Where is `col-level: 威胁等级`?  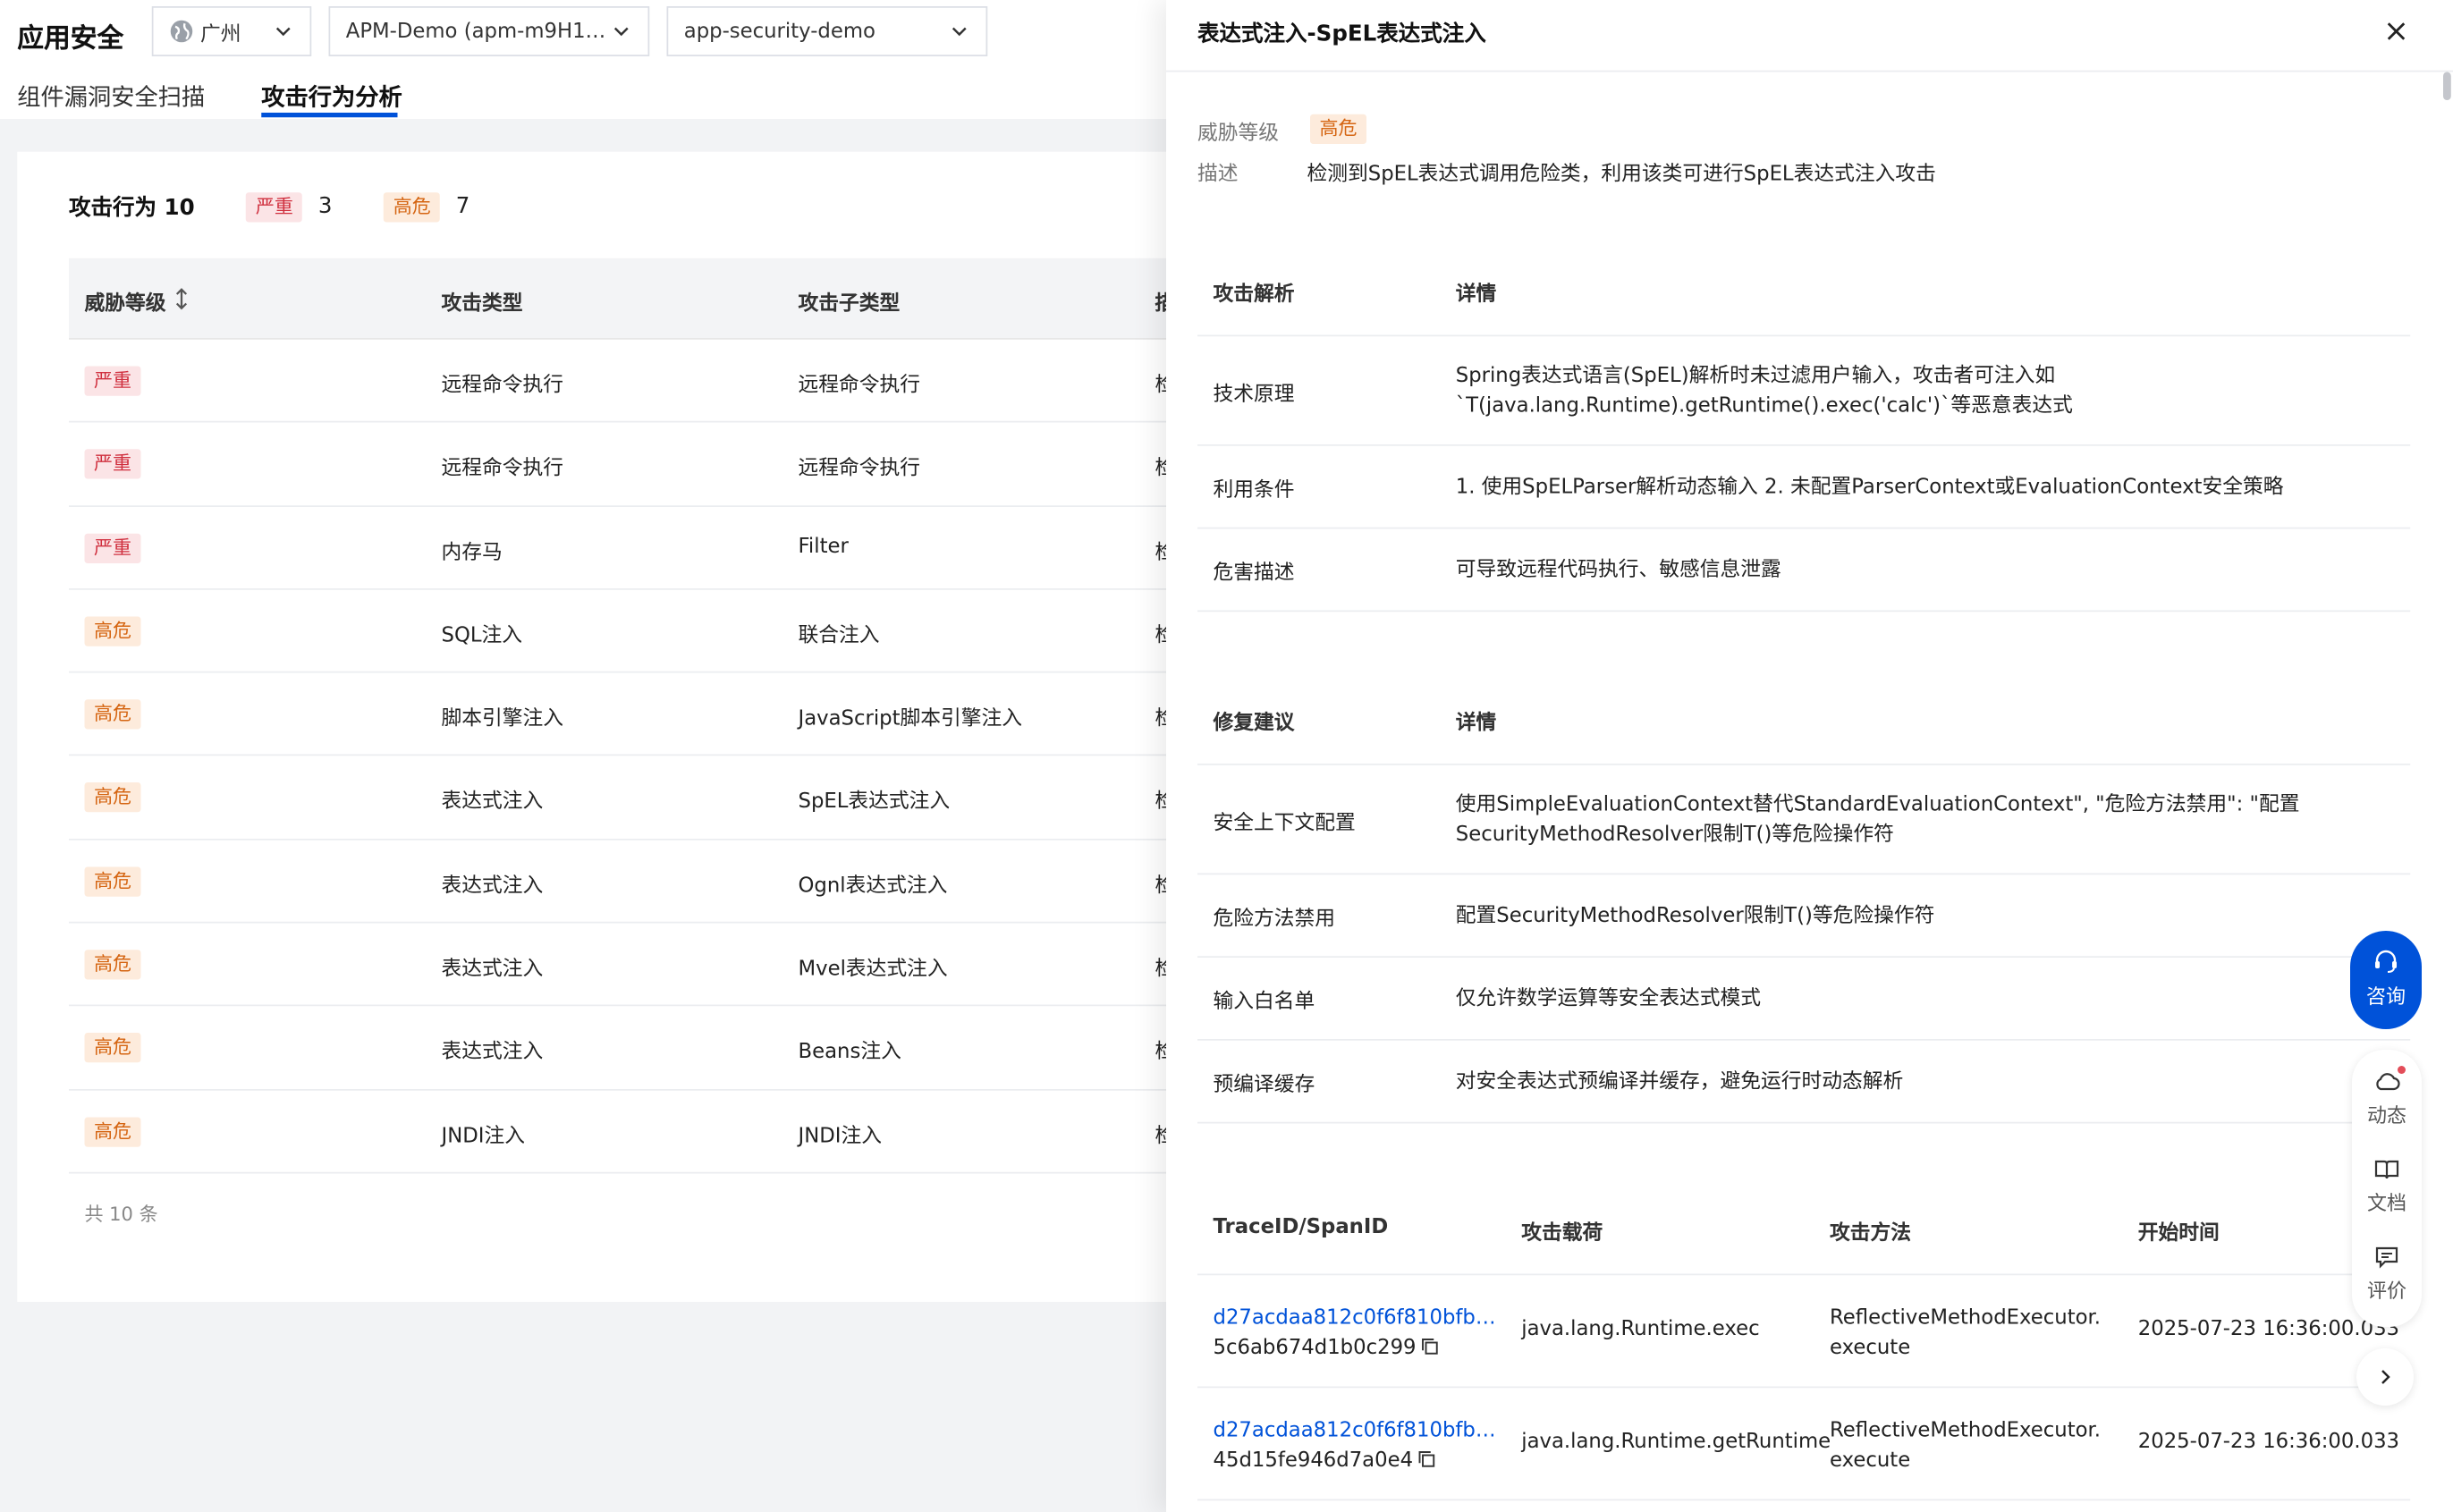 col-level: 威胁等级 is located at coordinates (125, 305).